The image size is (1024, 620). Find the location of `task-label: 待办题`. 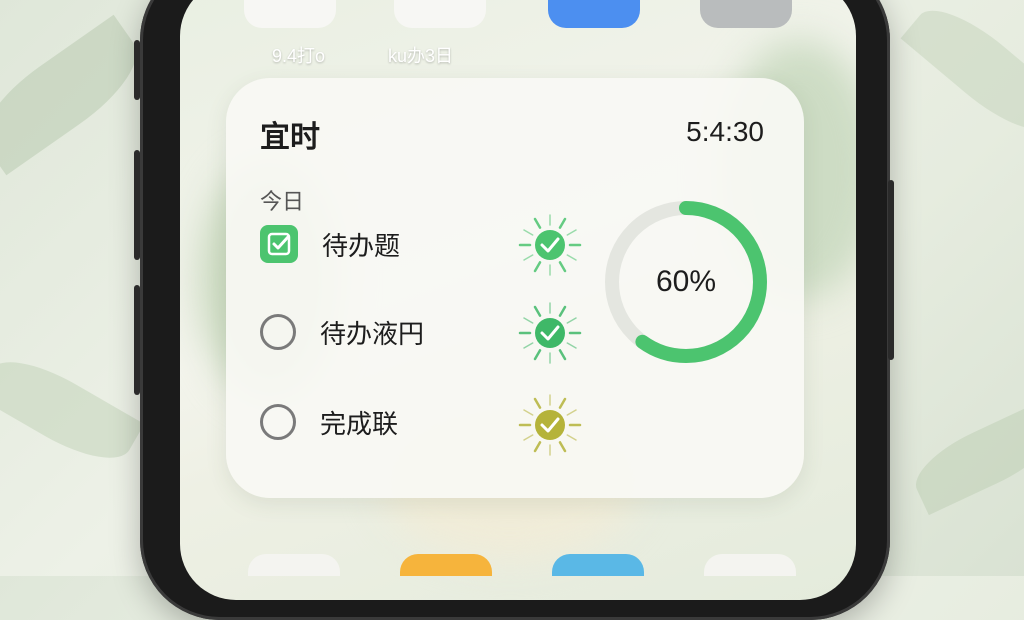

task-label: 待办题 is located at coordinates (361, 245).